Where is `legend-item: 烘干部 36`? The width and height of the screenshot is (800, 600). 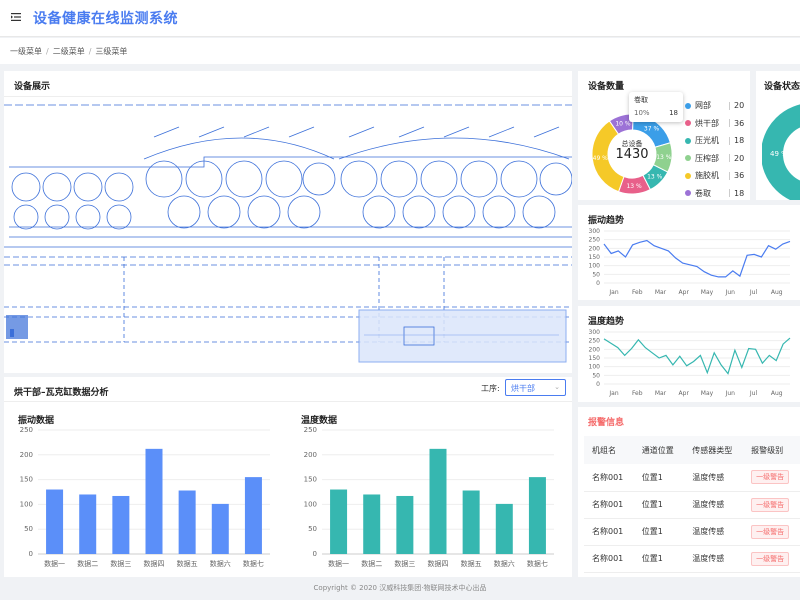
legend-item: 烘干部 36 is located at coordinates (715, 123).